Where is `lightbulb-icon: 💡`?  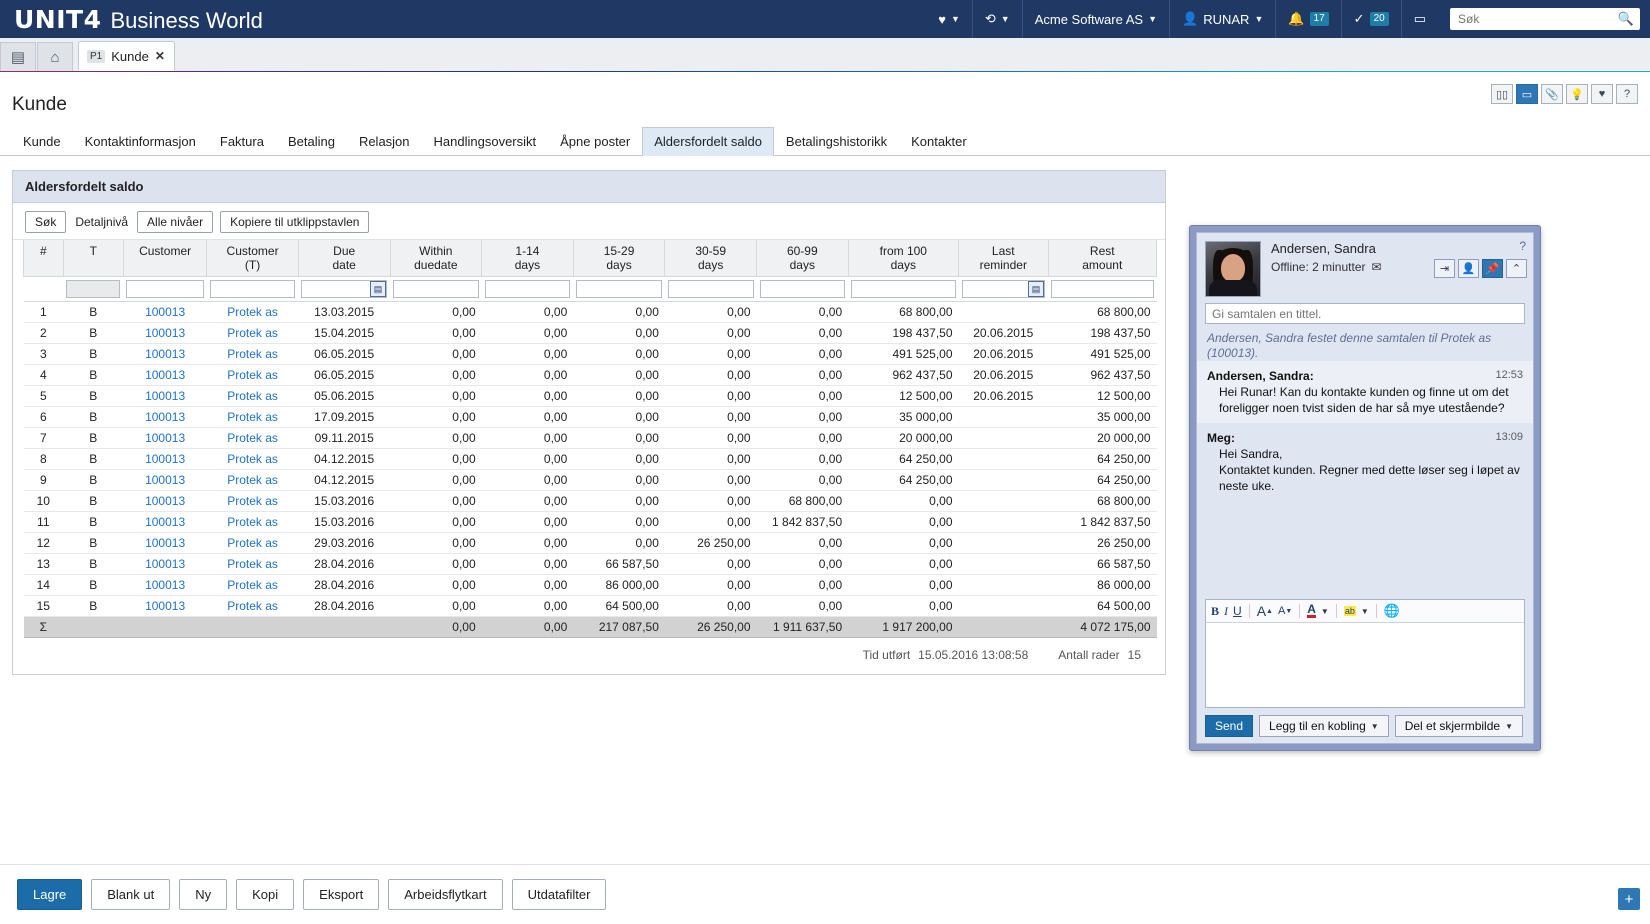
lightbulb-icon: 💡 is located at coordinates (1577, 94).